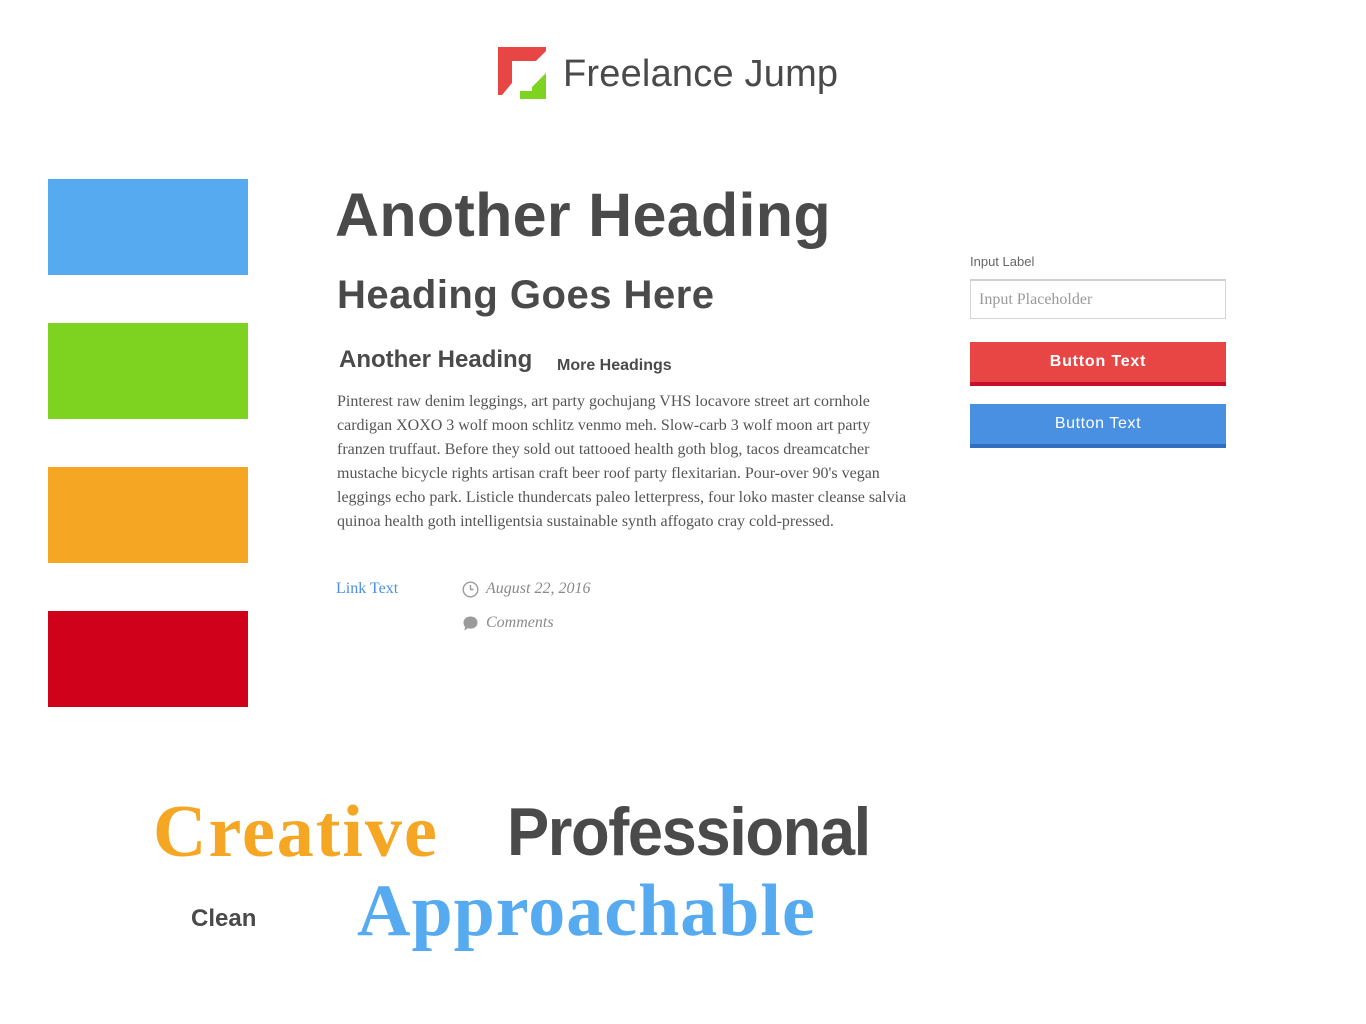 The width and height of the screenshot is (1366, 1024). I want to click on input-label: Input Label, so click(1002, 261).